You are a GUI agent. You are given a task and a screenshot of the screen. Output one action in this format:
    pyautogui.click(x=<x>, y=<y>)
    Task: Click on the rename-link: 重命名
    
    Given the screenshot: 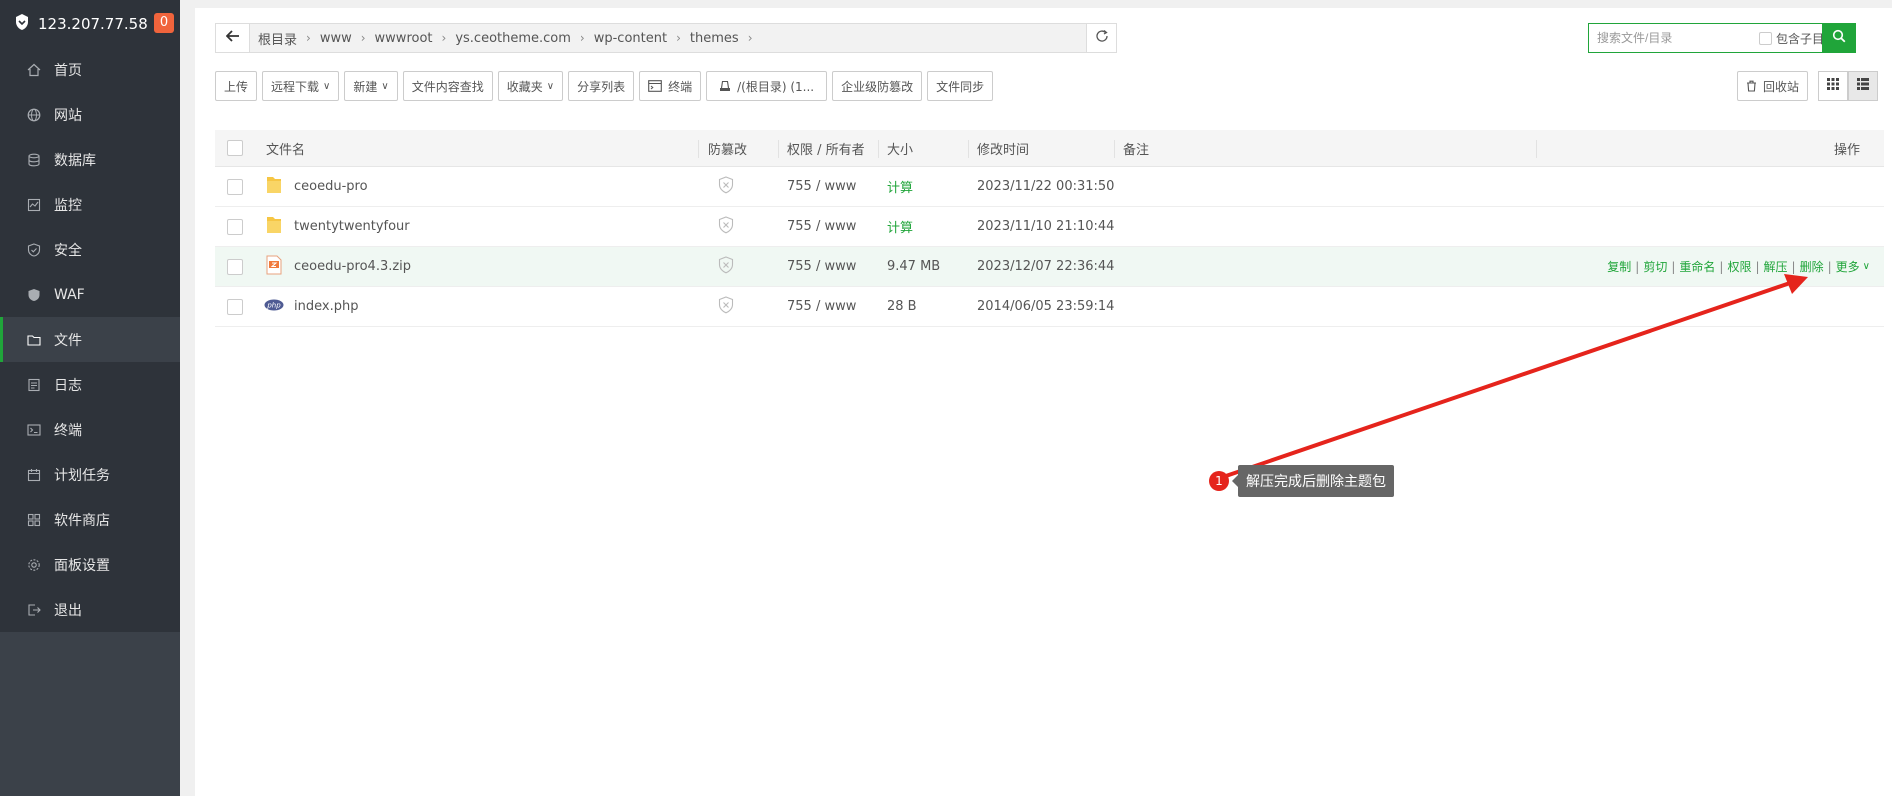 What is the action you would take?
    pyautogui.click(x=1697, y=266)
    